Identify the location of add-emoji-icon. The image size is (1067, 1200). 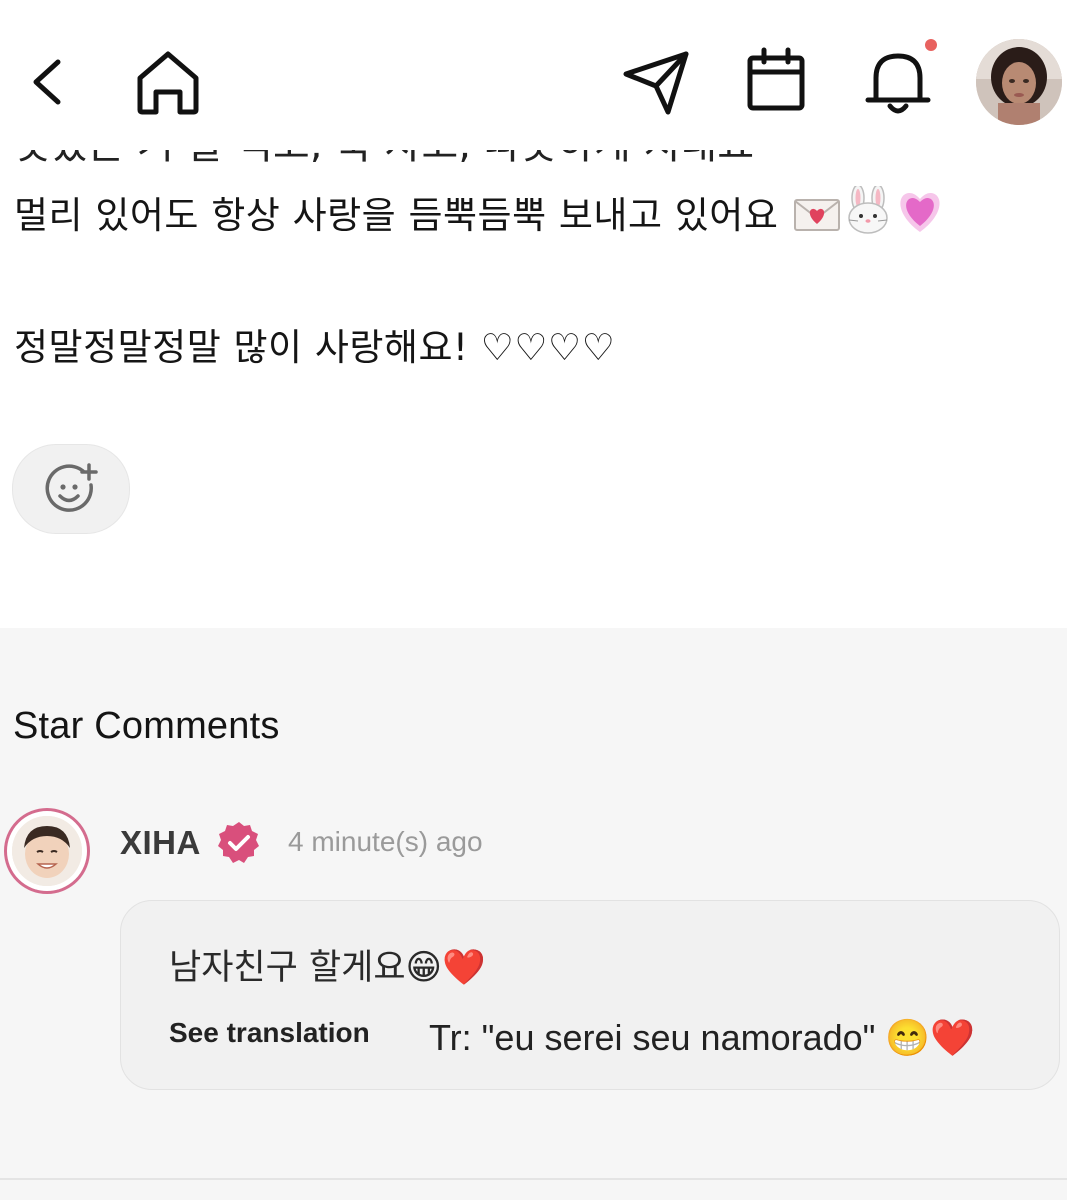
(71, 487).